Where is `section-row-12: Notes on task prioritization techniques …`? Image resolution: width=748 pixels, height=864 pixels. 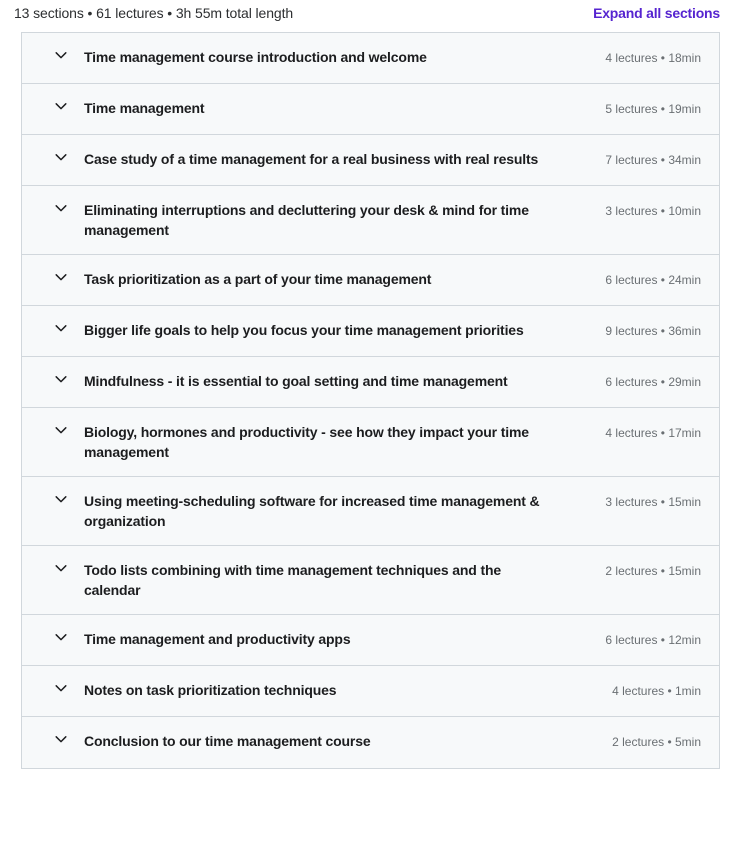
section-row-12: Notes on task prioritization techniques … is located at coordinates (370, 691).